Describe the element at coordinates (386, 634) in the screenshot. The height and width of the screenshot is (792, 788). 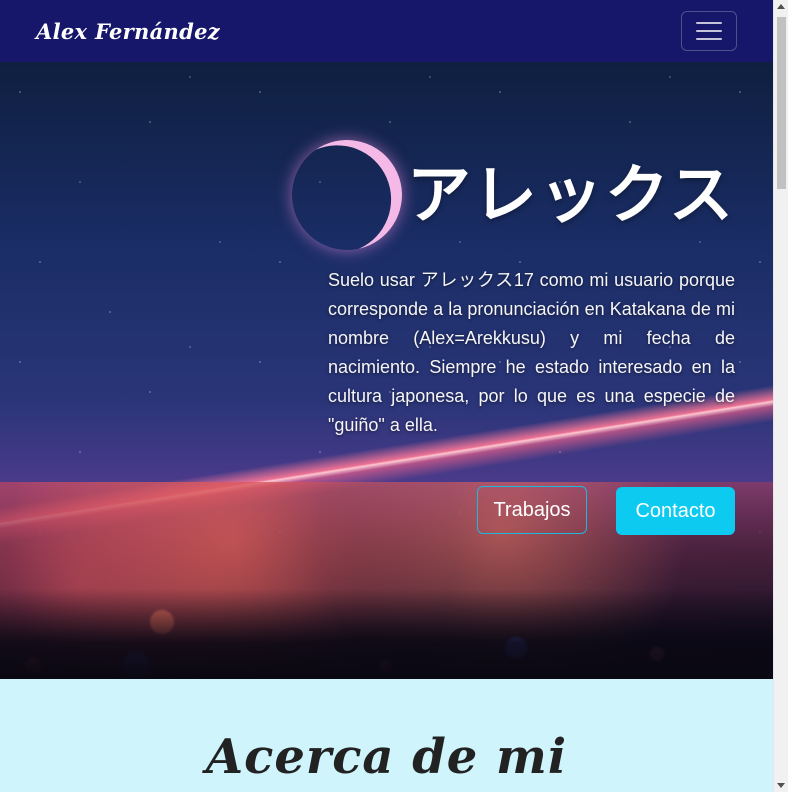
I see `grass-foreground` at that location.